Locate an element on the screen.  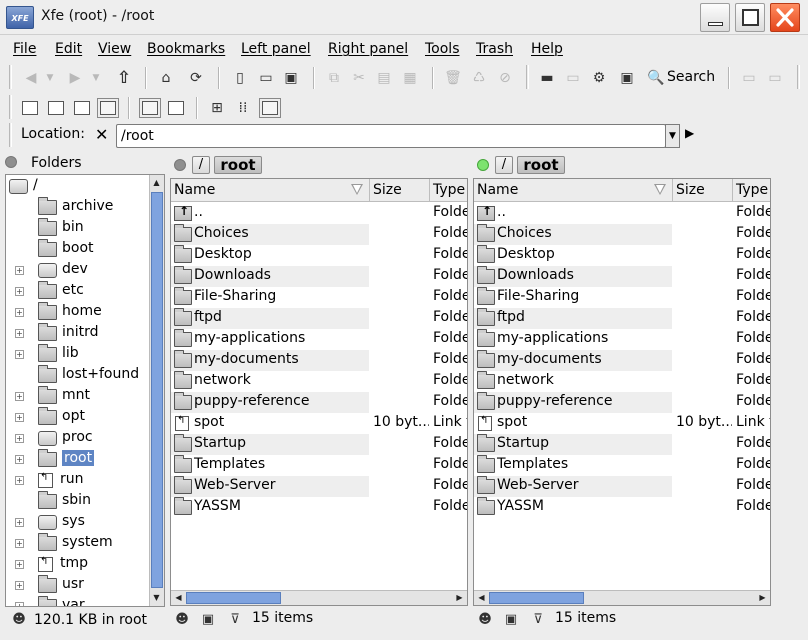
tree-item-etc: + etc is located at coordinates (87, 291).